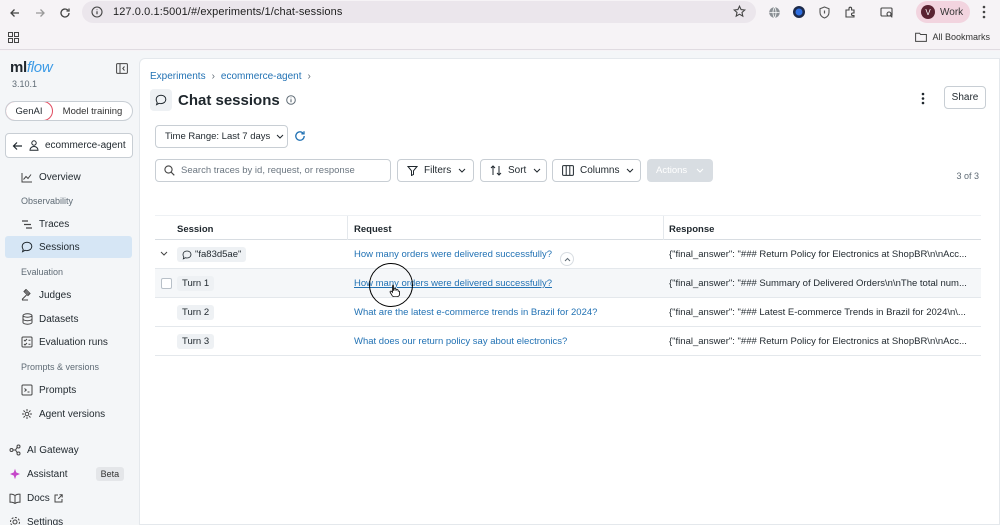 The image size is (1000, 525). Describe the element at coordinates (68, 224) in the screenshot. I see `sidebar-item-traces: Traces` at that location.